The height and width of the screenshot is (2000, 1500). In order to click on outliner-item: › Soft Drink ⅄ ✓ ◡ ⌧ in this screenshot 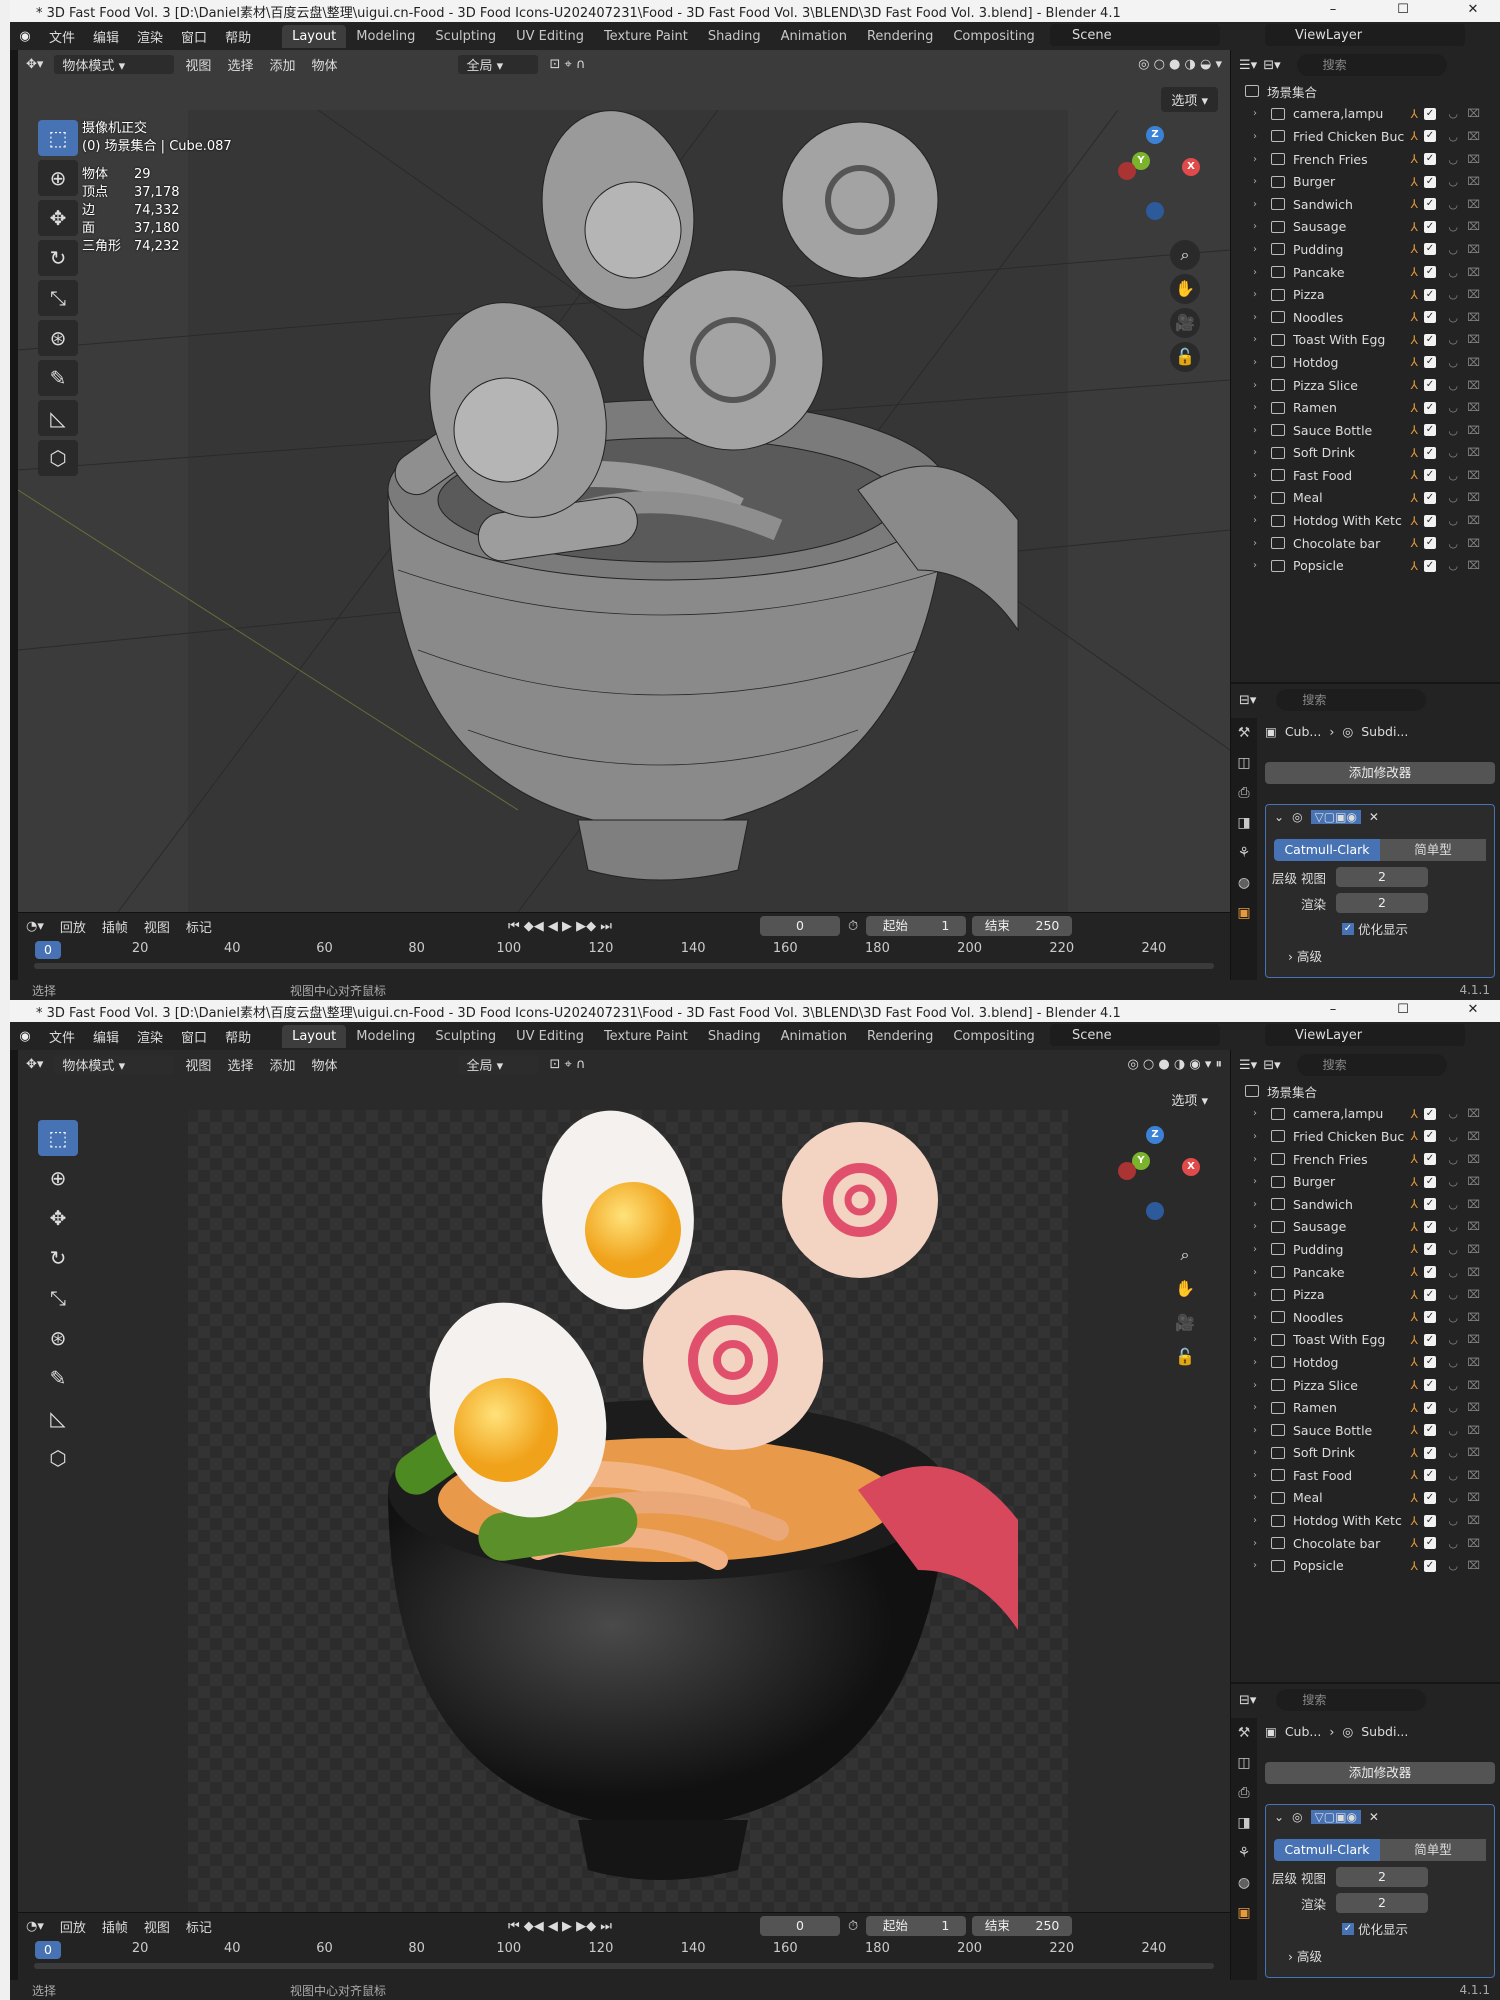, I will do `click(1365, 453)`.